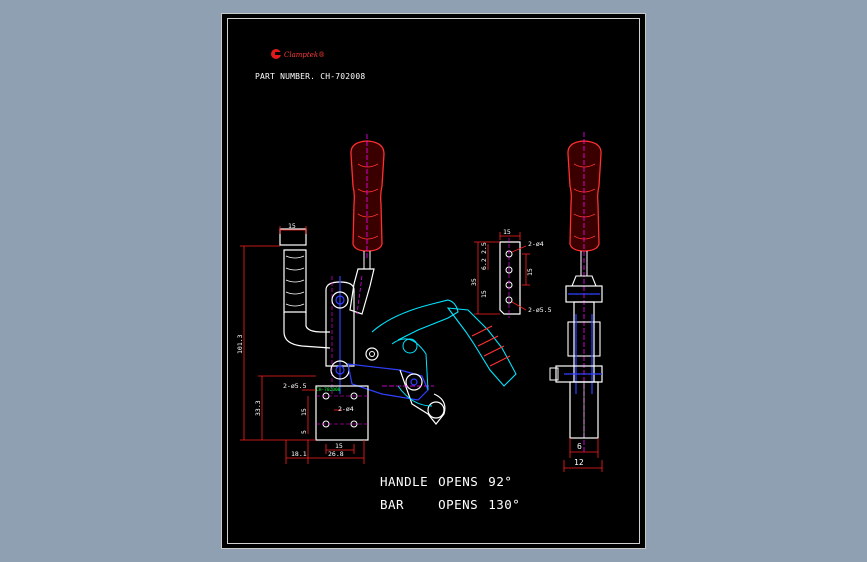 The height and width of the screenshot is (562, 867). I want to click on plate-hole-callout-a: 2-ø4, so click(536, 244).